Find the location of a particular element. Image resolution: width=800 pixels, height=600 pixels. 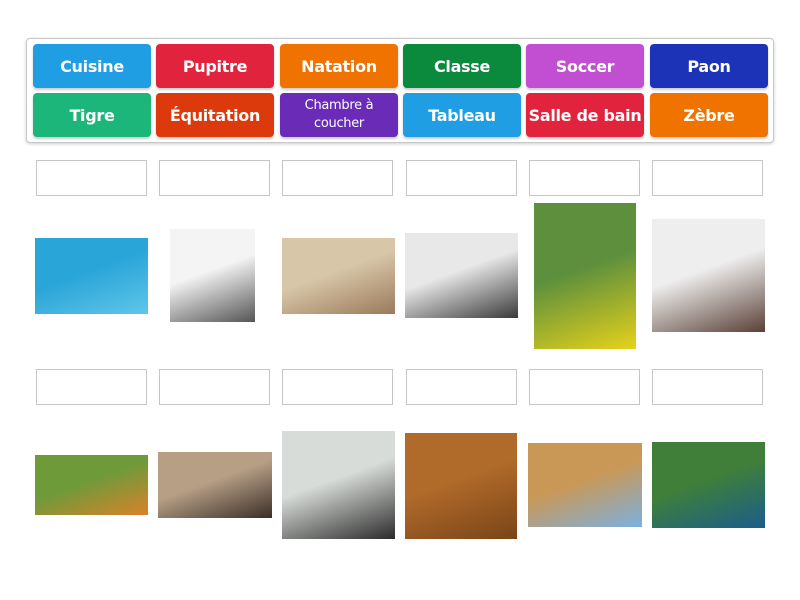

word-tile: Chambre à coucher is located at coordinates (339, 115).